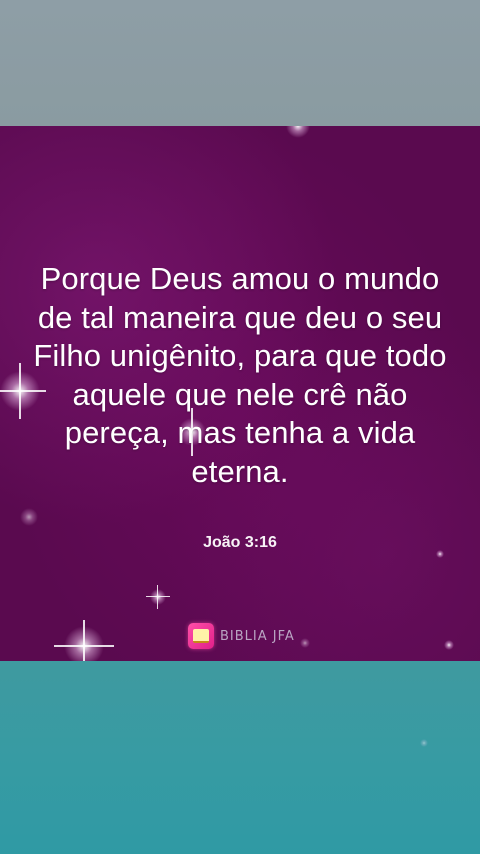 This screenshot has width=480, height=854. I want to click on book-icon, so click(201, 636).